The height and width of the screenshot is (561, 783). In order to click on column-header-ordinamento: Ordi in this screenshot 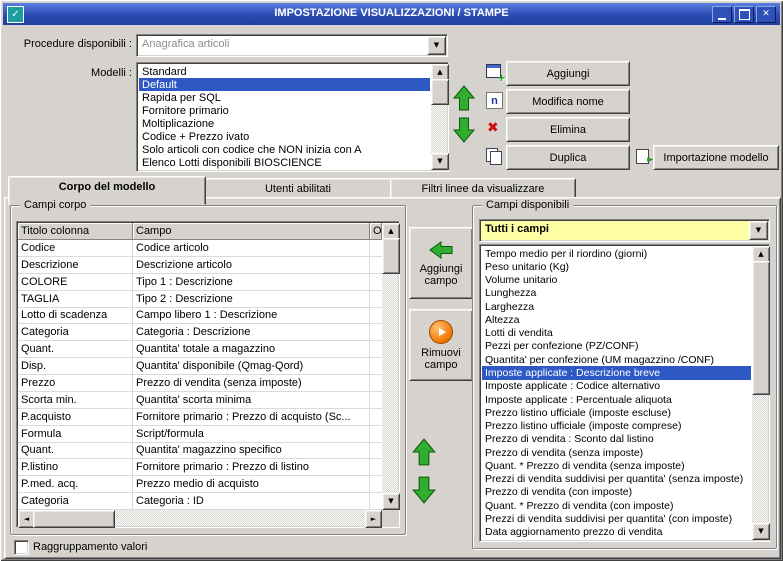, I will do `click(376, 231)`.